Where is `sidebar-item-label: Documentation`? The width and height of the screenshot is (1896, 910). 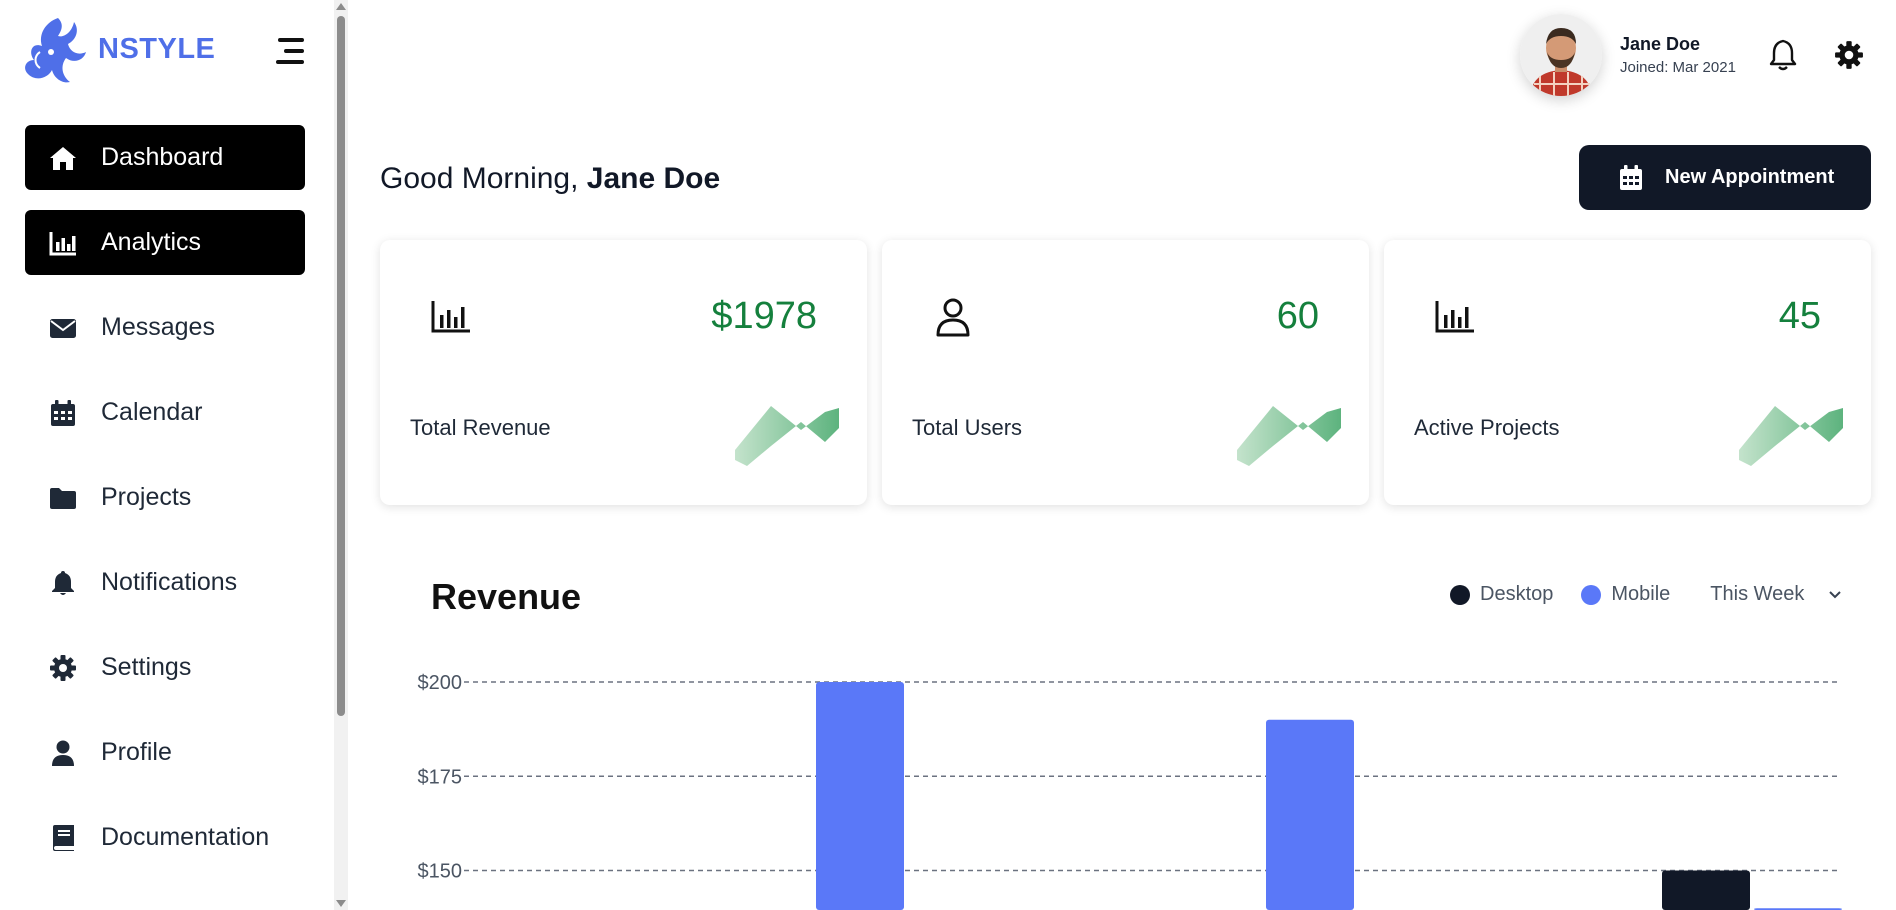
sidebar-item-label: Documentation is located at coordinates (185, 837).